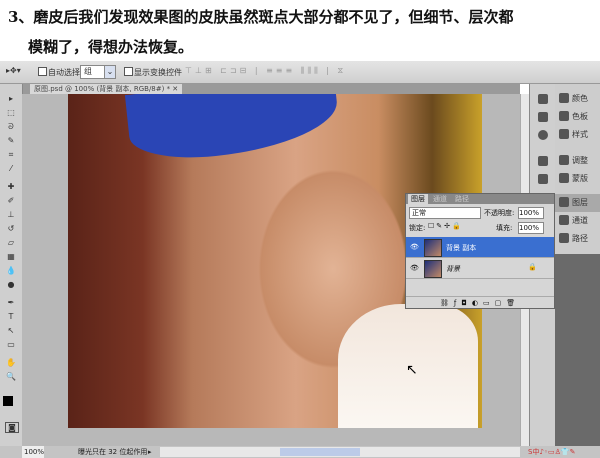 The image size is (600, 458). I want to click on color-icon, so click(564, 98).